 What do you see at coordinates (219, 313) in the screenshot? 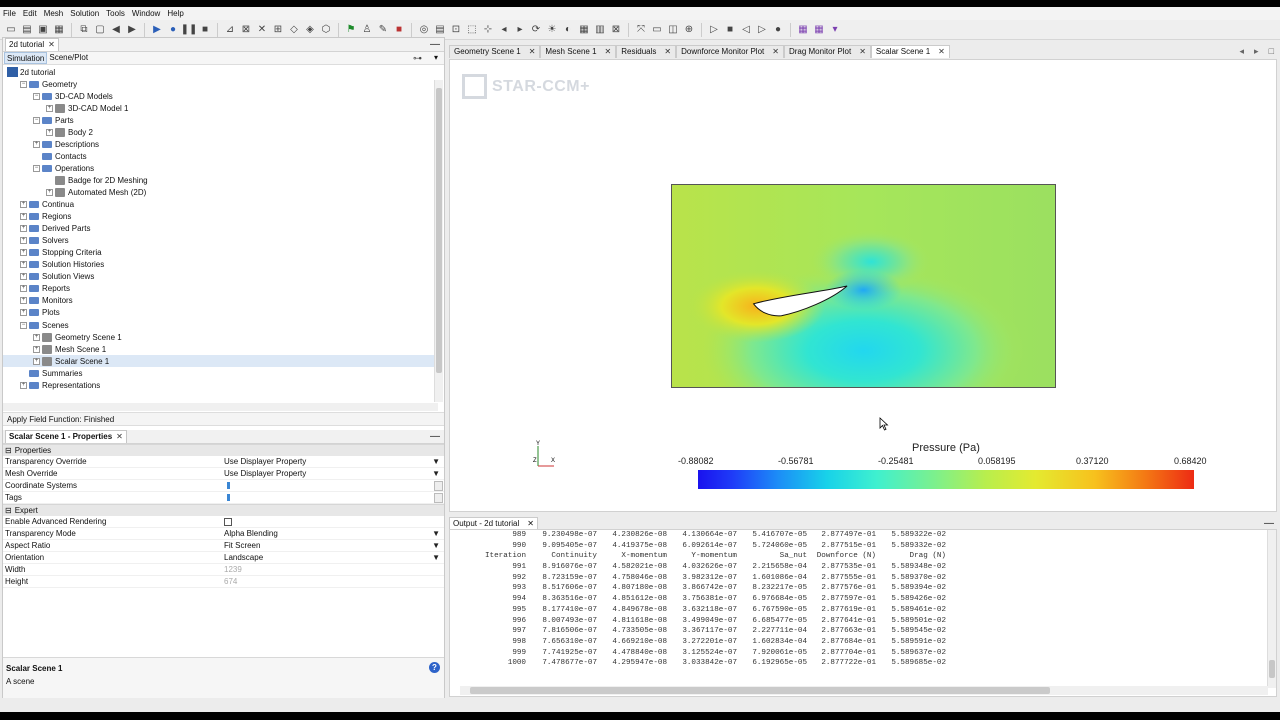
I see `tree-item: + Plots` at bounding box center [219, 313].